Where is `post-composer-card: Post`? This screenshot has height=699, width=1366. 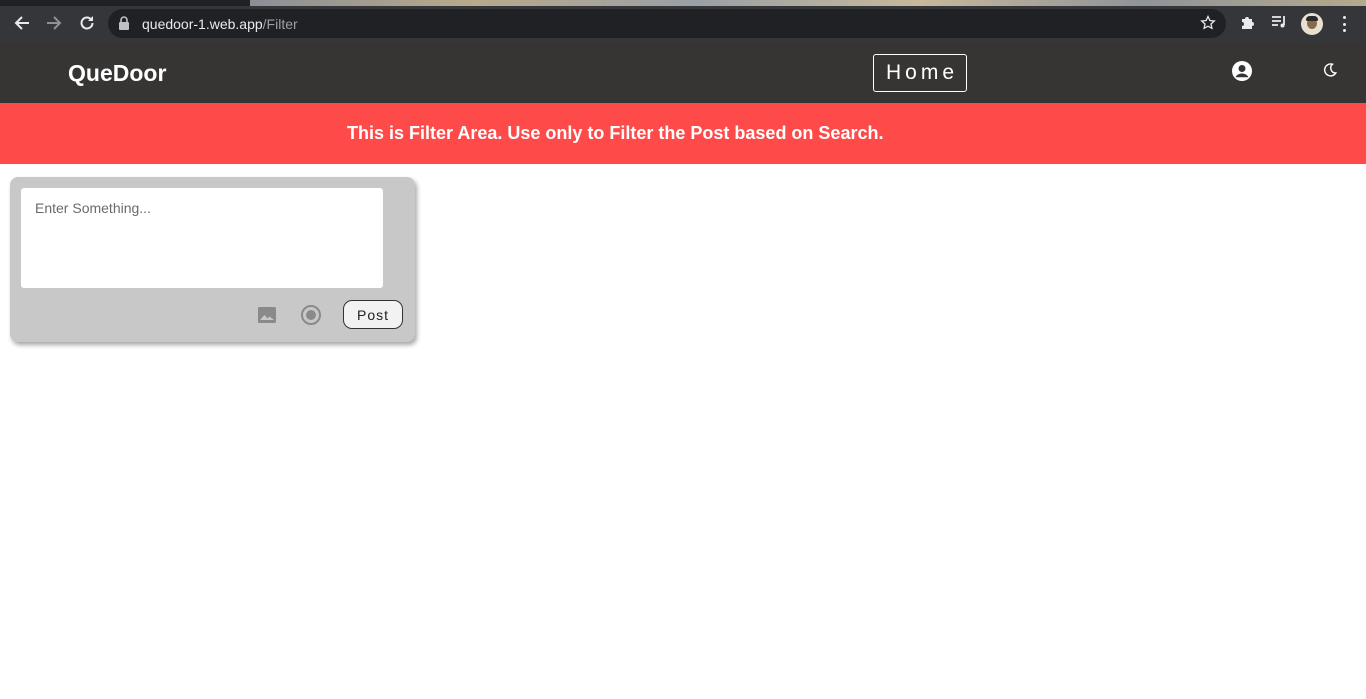 post-composer-card: Post is located at coordinates (212, 259).